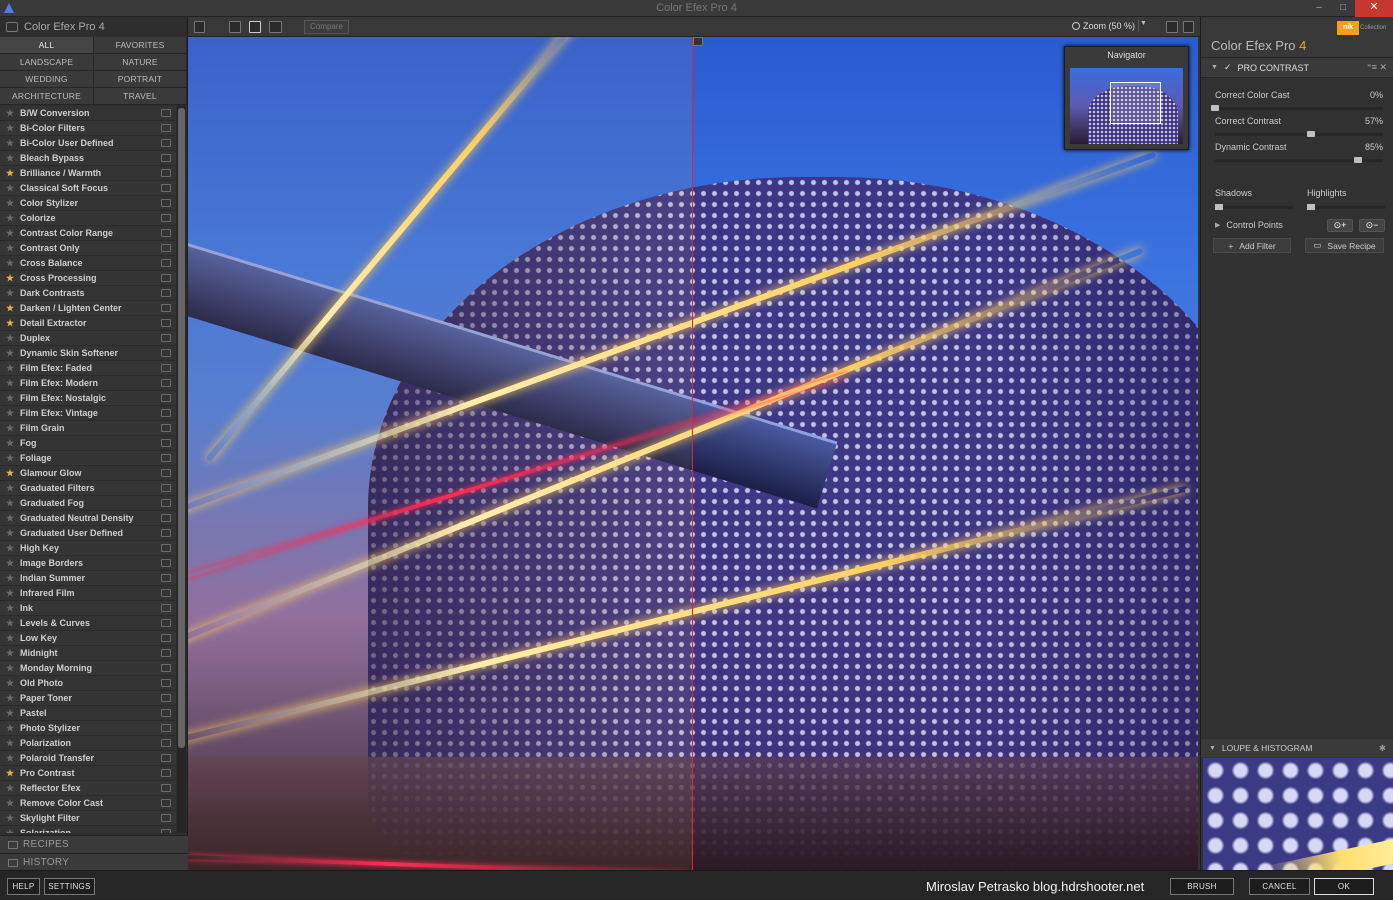 The width and height of the screenshot is (1393, 900). What do you see at coordinates (1228, 67) in the screenshot?
I see `filter-enabled-checkbox: ✓` at bounding box center [1228, 67].